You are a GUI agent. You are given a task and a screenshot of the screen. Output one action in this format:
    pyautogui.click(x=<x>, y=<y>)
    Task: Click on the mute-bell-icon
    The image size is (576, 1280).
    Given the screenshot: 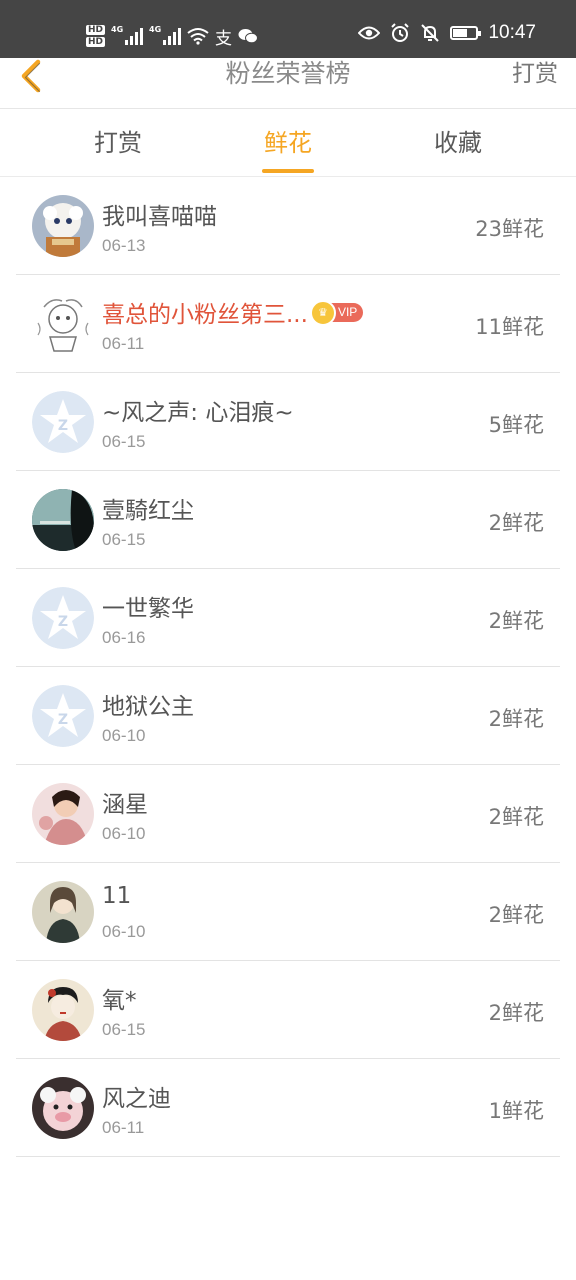 What is the action you would take?
    pyautogui.click(x=430, y=33)
    